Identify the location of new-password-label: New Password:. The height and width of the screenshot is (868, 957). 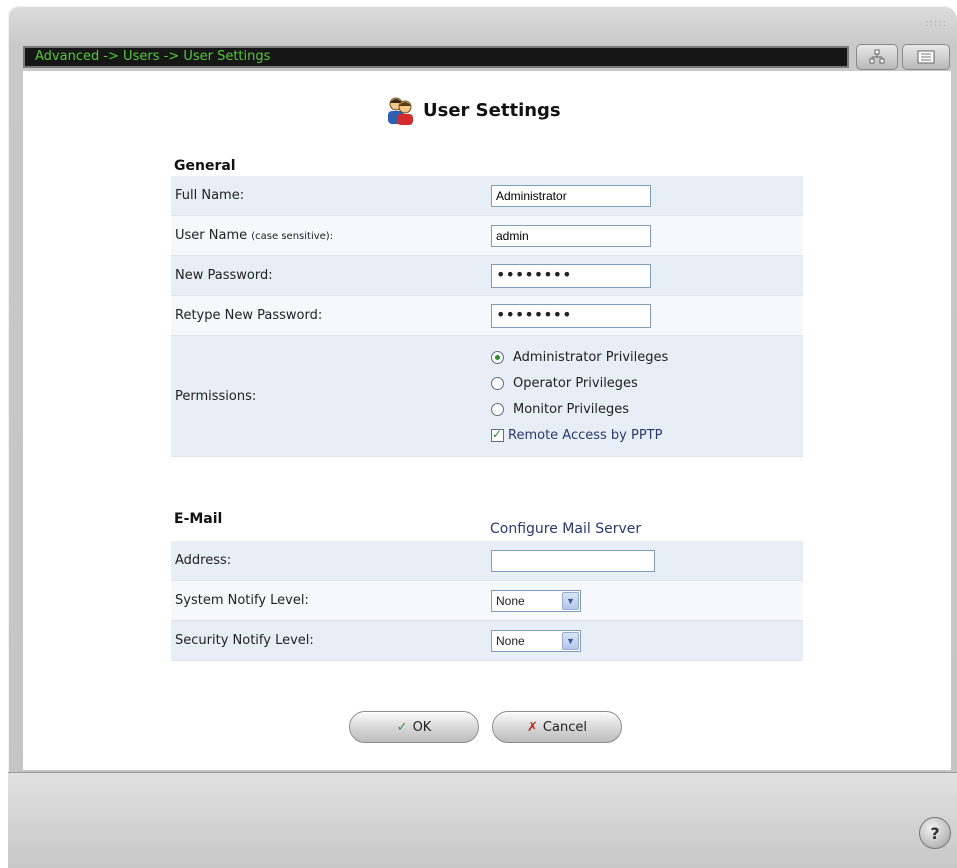
(329, 275).